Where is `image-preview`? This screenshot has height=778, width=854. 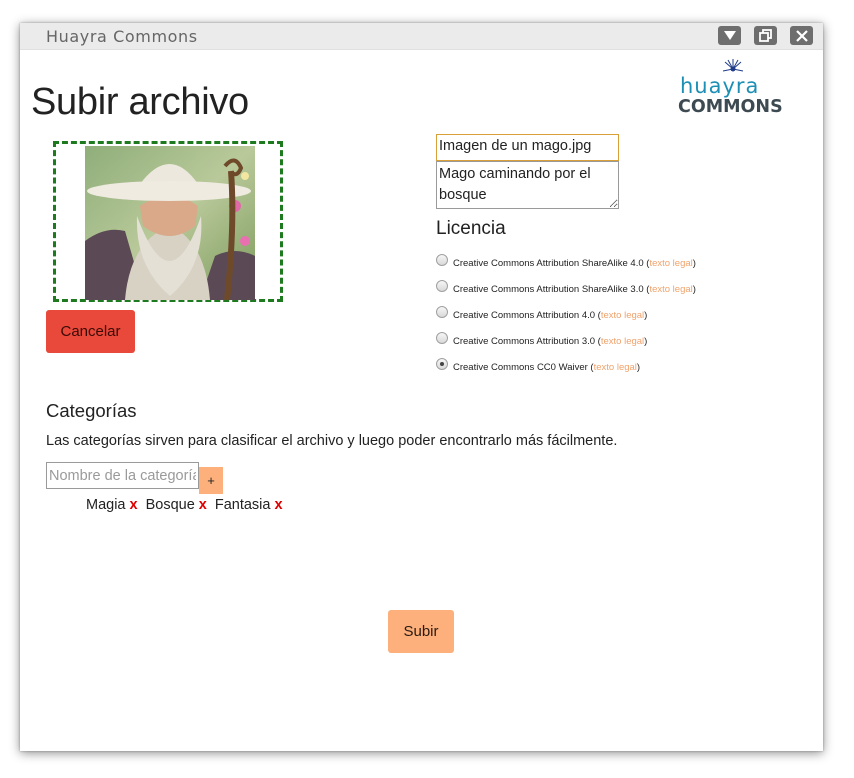
image-preview is located at coordinates (170, 223).